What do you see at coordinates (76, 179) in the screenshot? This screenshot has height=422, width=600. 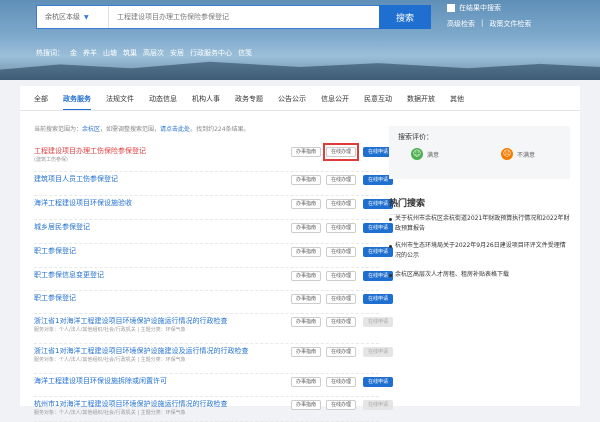 I see `result-title-link: 建筑项目人员工伤参保登记` at bounding box center [76, 179].